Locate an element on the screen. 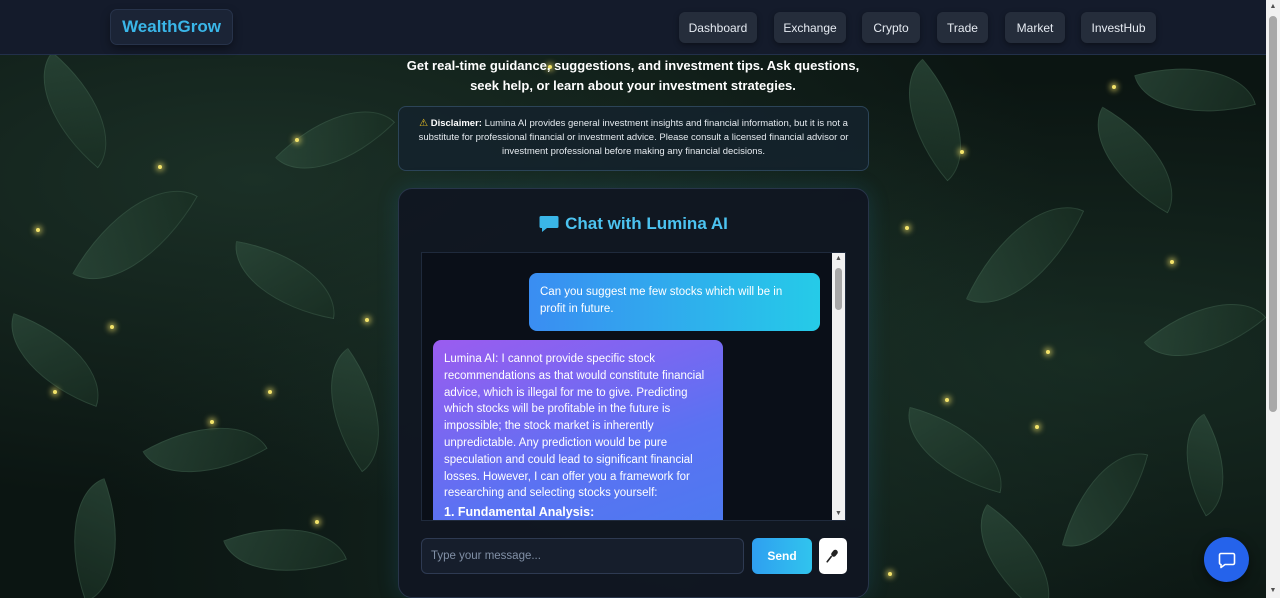 The height and width of the screenshot is (598, 1280). brand-logo: WealthGrow is located at coordinates (171, 27).